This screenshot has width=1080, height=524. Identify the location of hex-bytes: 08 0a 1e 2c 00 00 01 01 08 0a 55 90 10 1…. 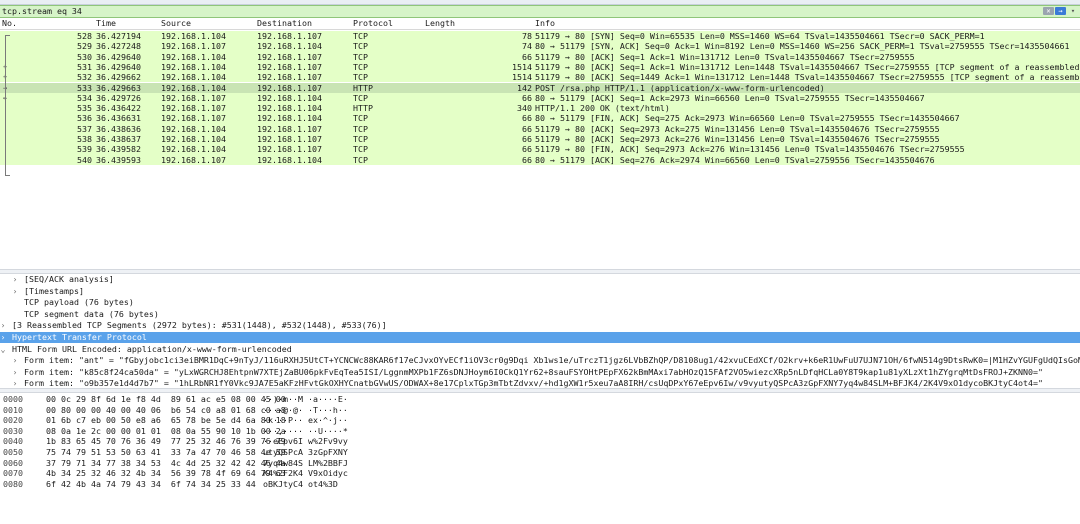
(166, 431).